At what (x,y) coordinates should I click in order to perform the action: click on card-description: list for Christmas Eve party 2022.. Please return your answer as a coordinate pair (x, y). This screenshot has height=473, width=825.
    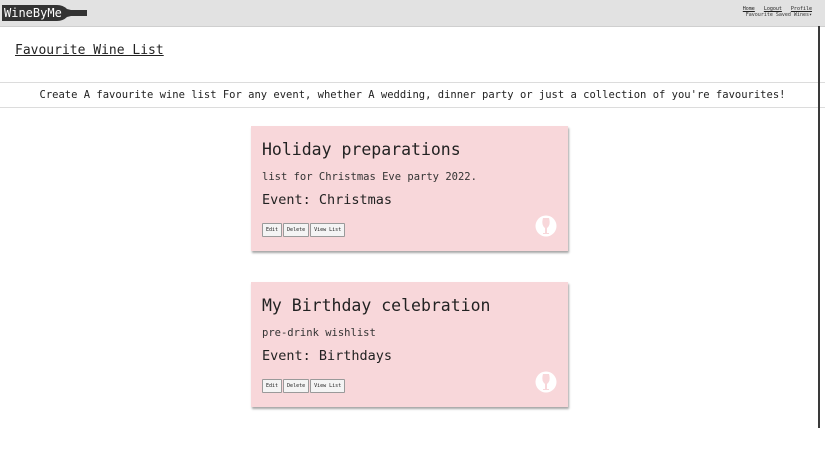
    Looking at the image, I should click on (369, 177).